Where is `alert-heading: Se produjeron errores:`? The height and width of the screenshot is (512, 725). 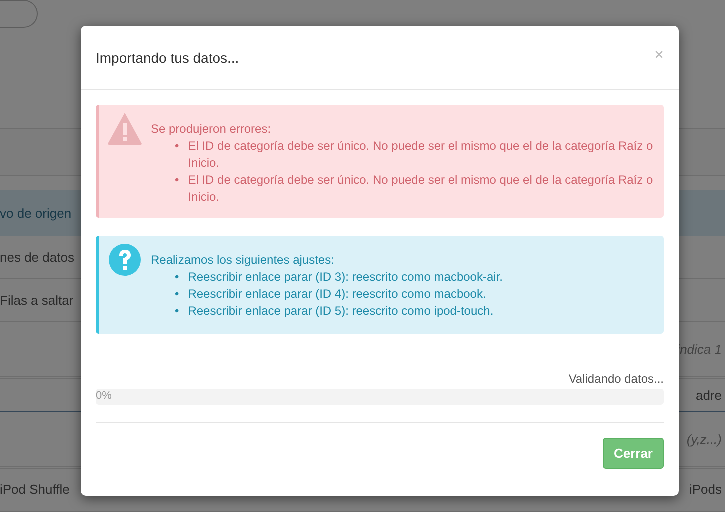
alert-heading: Se produjeron errores: is located at coordinates (211, 129).